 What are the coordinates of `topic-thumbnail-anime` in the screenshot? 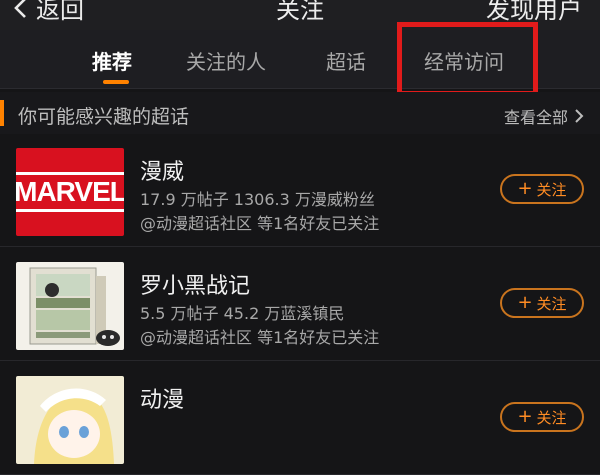 It's located at (70, 420).